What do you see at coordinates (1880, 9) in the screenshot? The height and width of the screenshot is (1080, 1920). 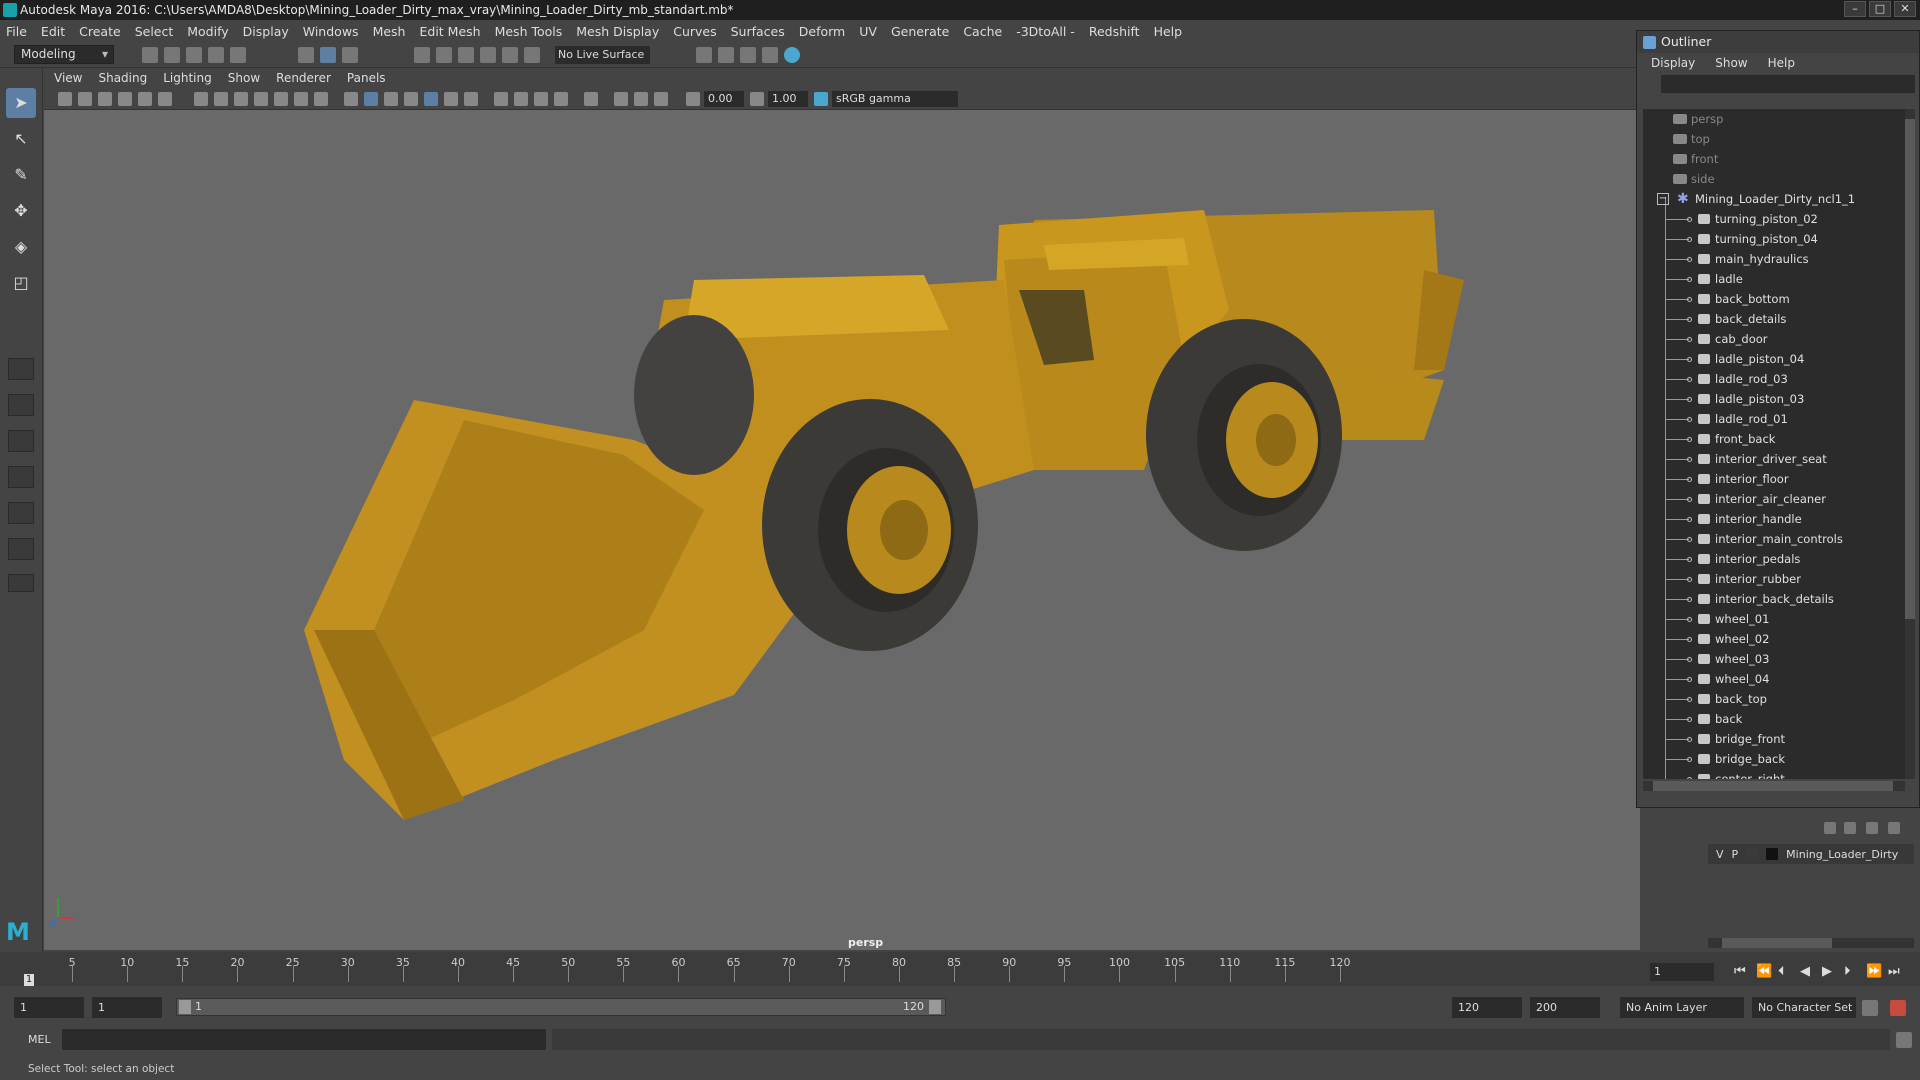 I see `maximize-button: □` at bounding box center [1880, 9].